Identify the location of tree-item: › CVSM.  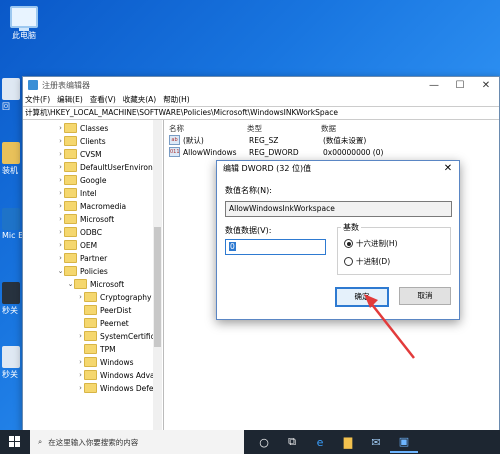
(79, 154).